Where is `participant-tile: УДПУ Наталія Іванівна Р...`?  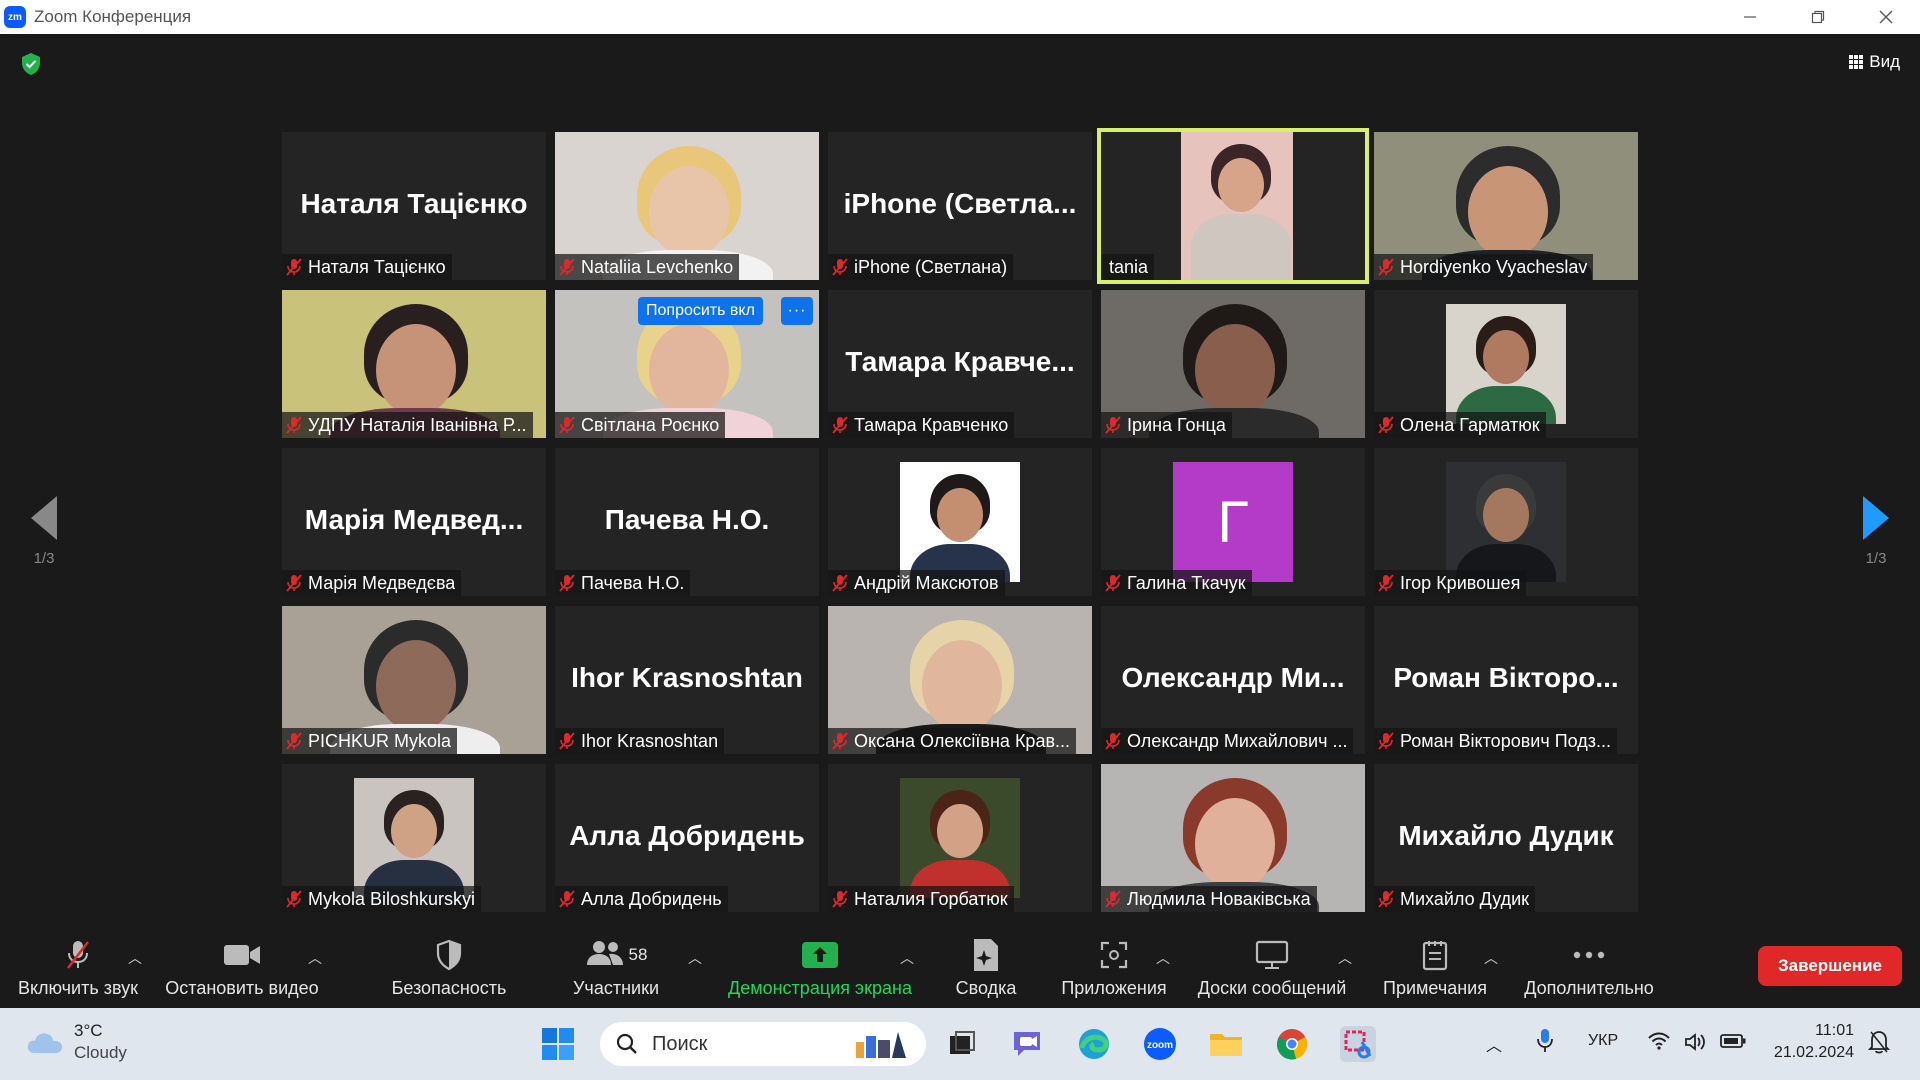 participant-tile: УДПУ Наталія Іванівна Р... is located at coordinates (414, 364).